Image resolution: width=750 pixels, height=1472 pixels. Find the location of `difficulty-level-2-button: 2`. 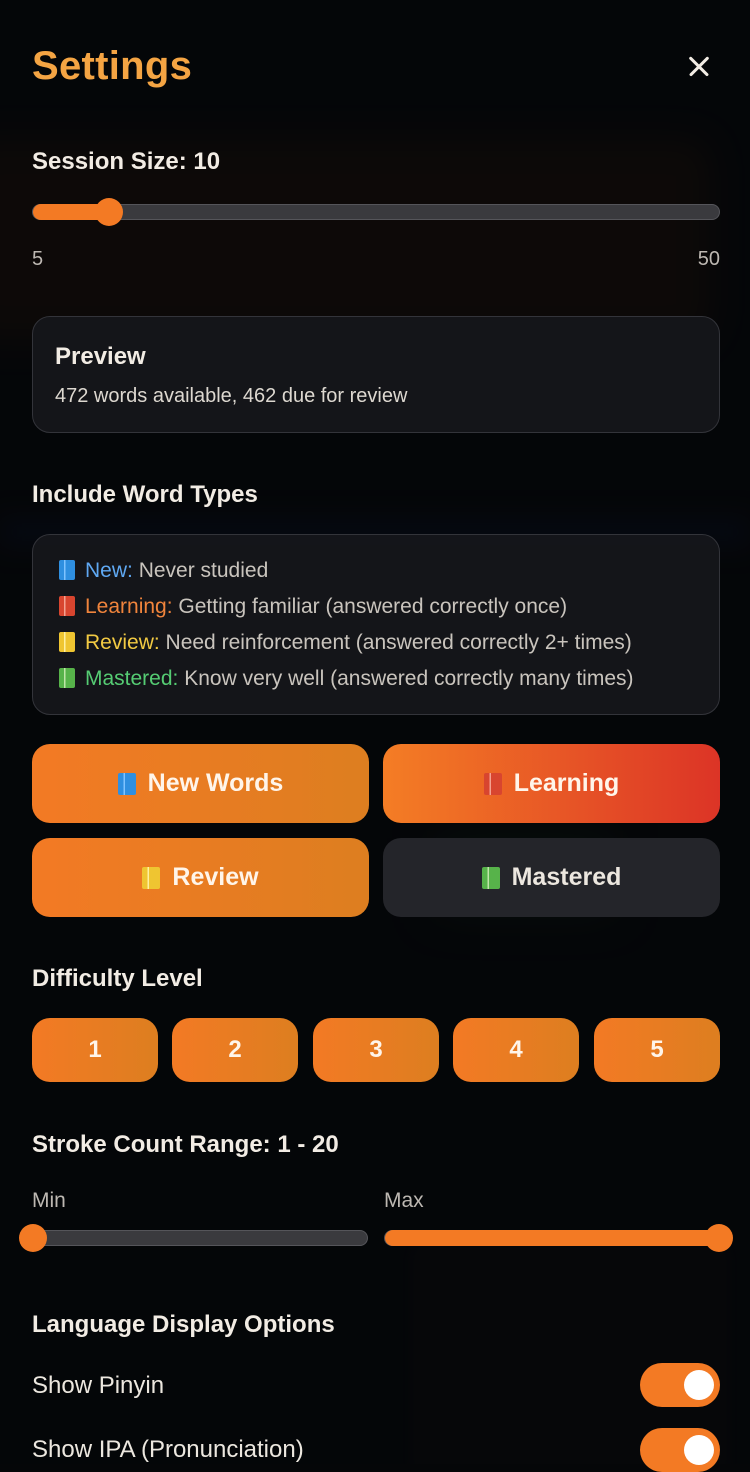

difficulty-level-2-button: 2 is located at coordinates (235, 1050).